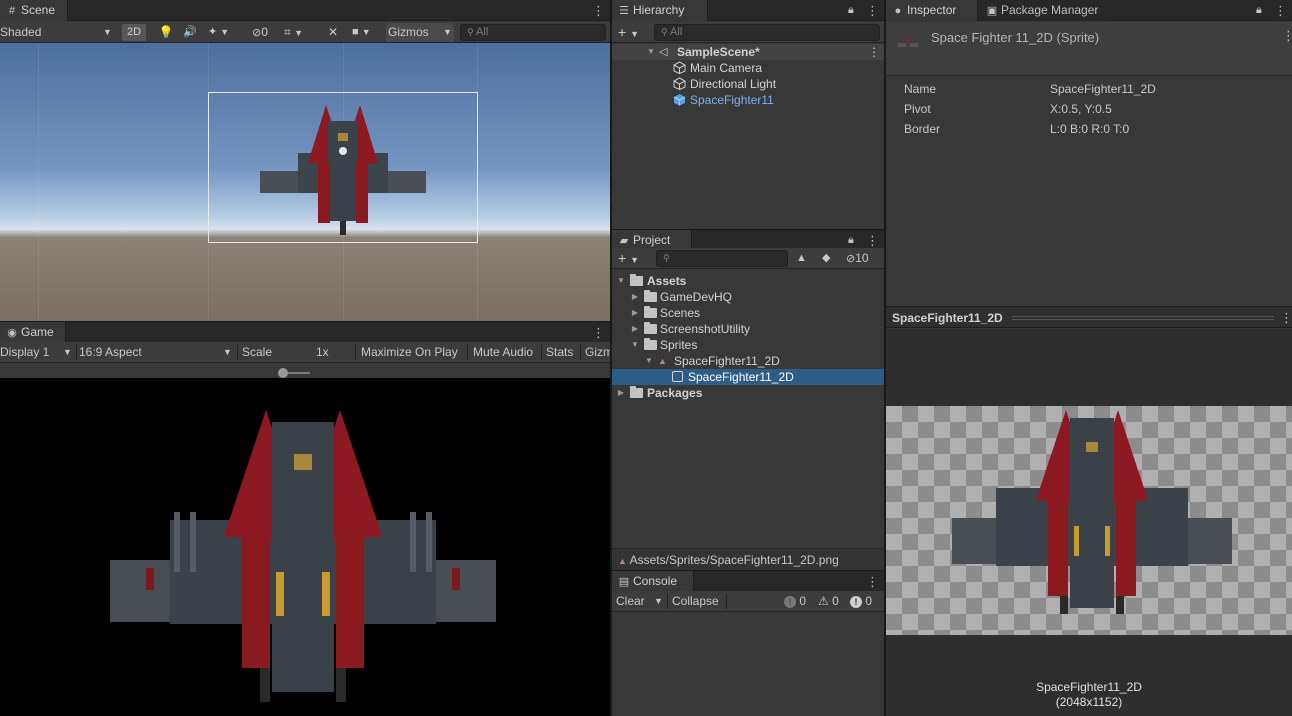 The height and width of the screenshot is (716, 1292). What do you see at coordinates (748, 313) in the screenshot?
I see `list-item: ▶ Scenes` at bounding box center [748, 313].